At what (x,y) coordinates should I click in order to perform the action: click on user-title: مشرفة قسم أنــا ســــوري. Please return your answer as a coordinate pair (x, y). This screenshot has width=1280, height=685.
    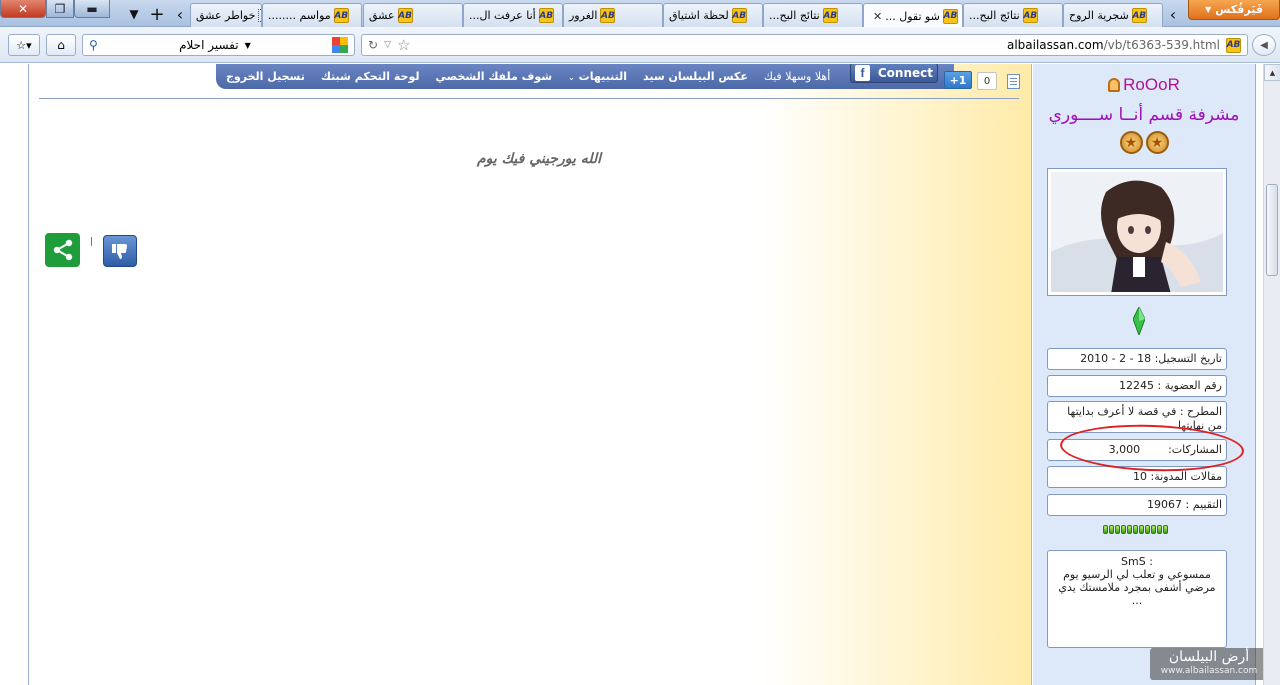
    Looking at the image, I should click on (1144, 115).